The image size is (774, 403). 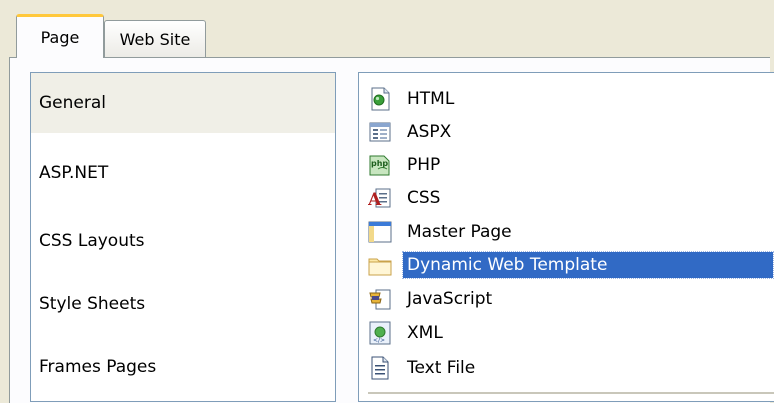 What do you see at coordinates (424, 165) in the screenshot?
I see `page-type-label: PHP` at bounding box center [424, 165].